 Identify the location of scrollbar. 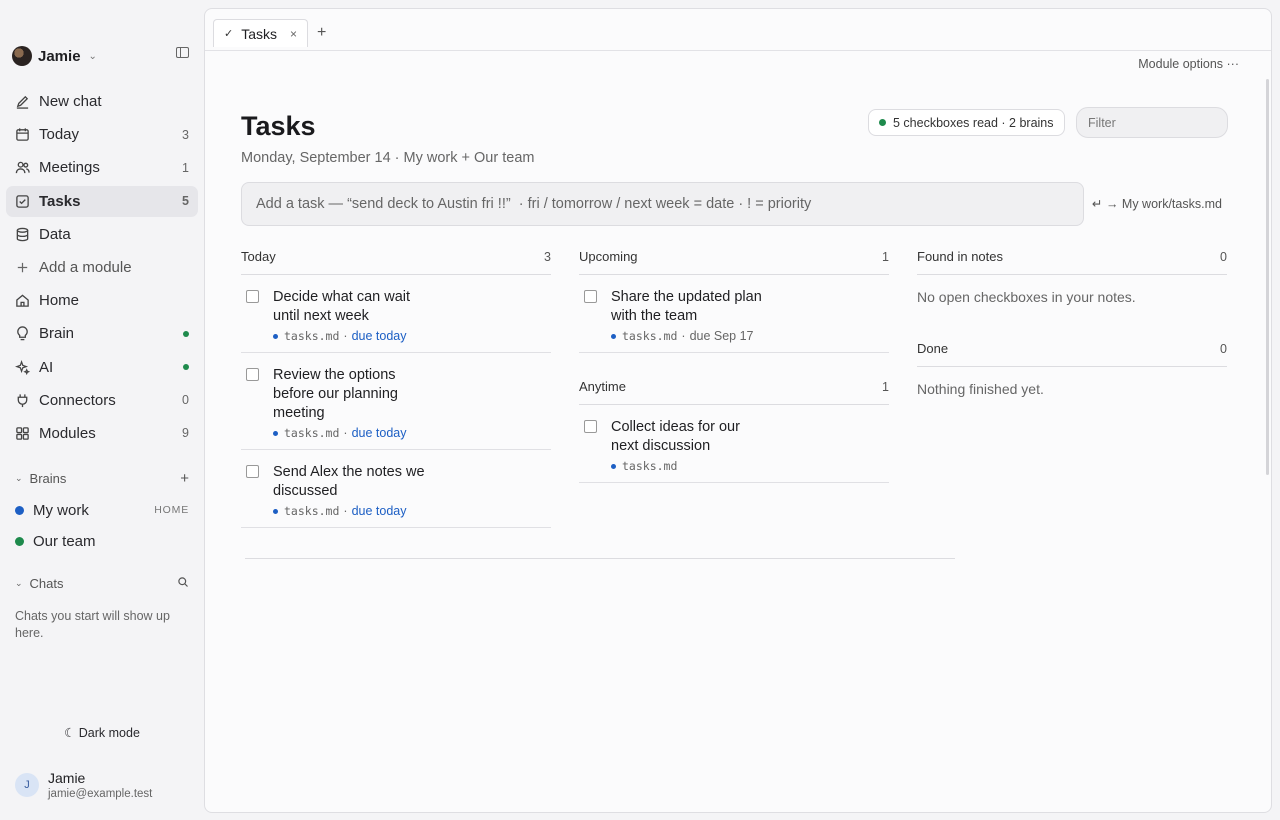
(1267, 277).